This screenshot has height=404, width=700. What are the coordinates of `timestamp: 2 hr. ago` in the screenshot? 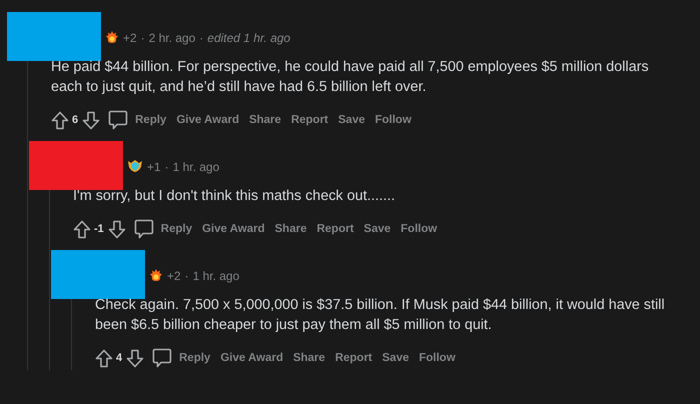 It's located at (172, 37).